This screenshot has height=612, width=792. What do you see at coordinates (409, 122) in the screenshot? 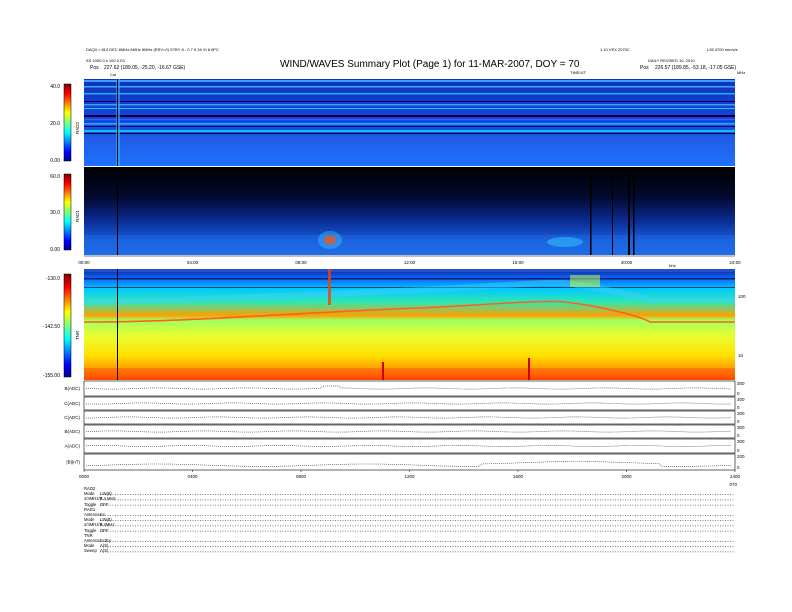
I see `rad2-heatmap` at bounding box center [409, 122].